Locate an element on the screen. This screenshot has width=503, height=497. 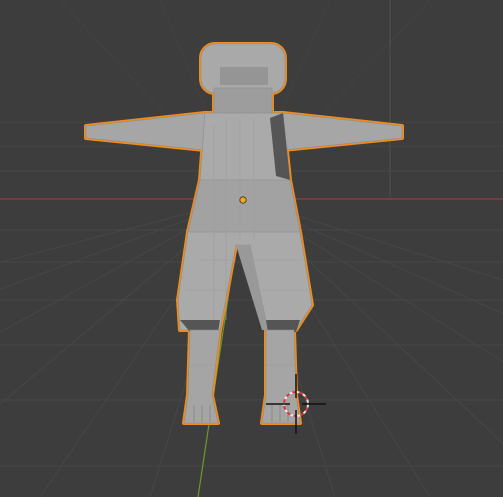
object-origin-icon is located at coordinates (243, 200).